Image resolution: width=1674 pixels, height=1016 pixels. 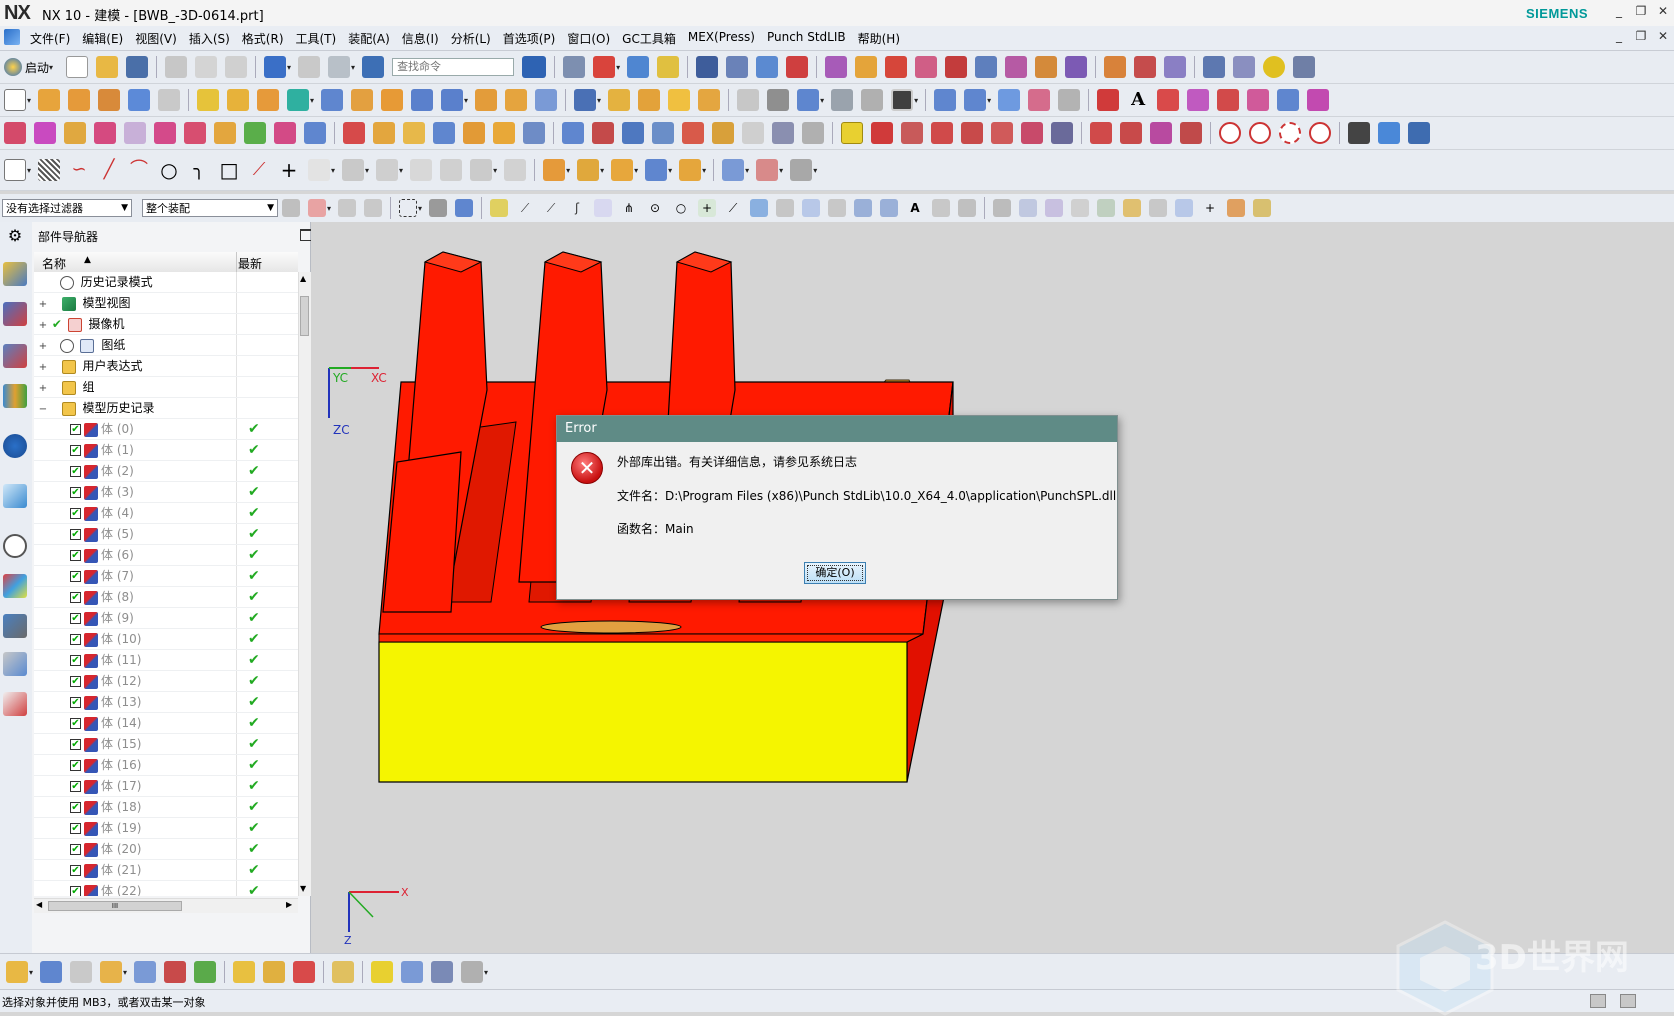 What do you see at coordinates (115, 906) in the screenshot?
I see `horizontal-scroll-thumb: III` at bounding box center [115, 906].